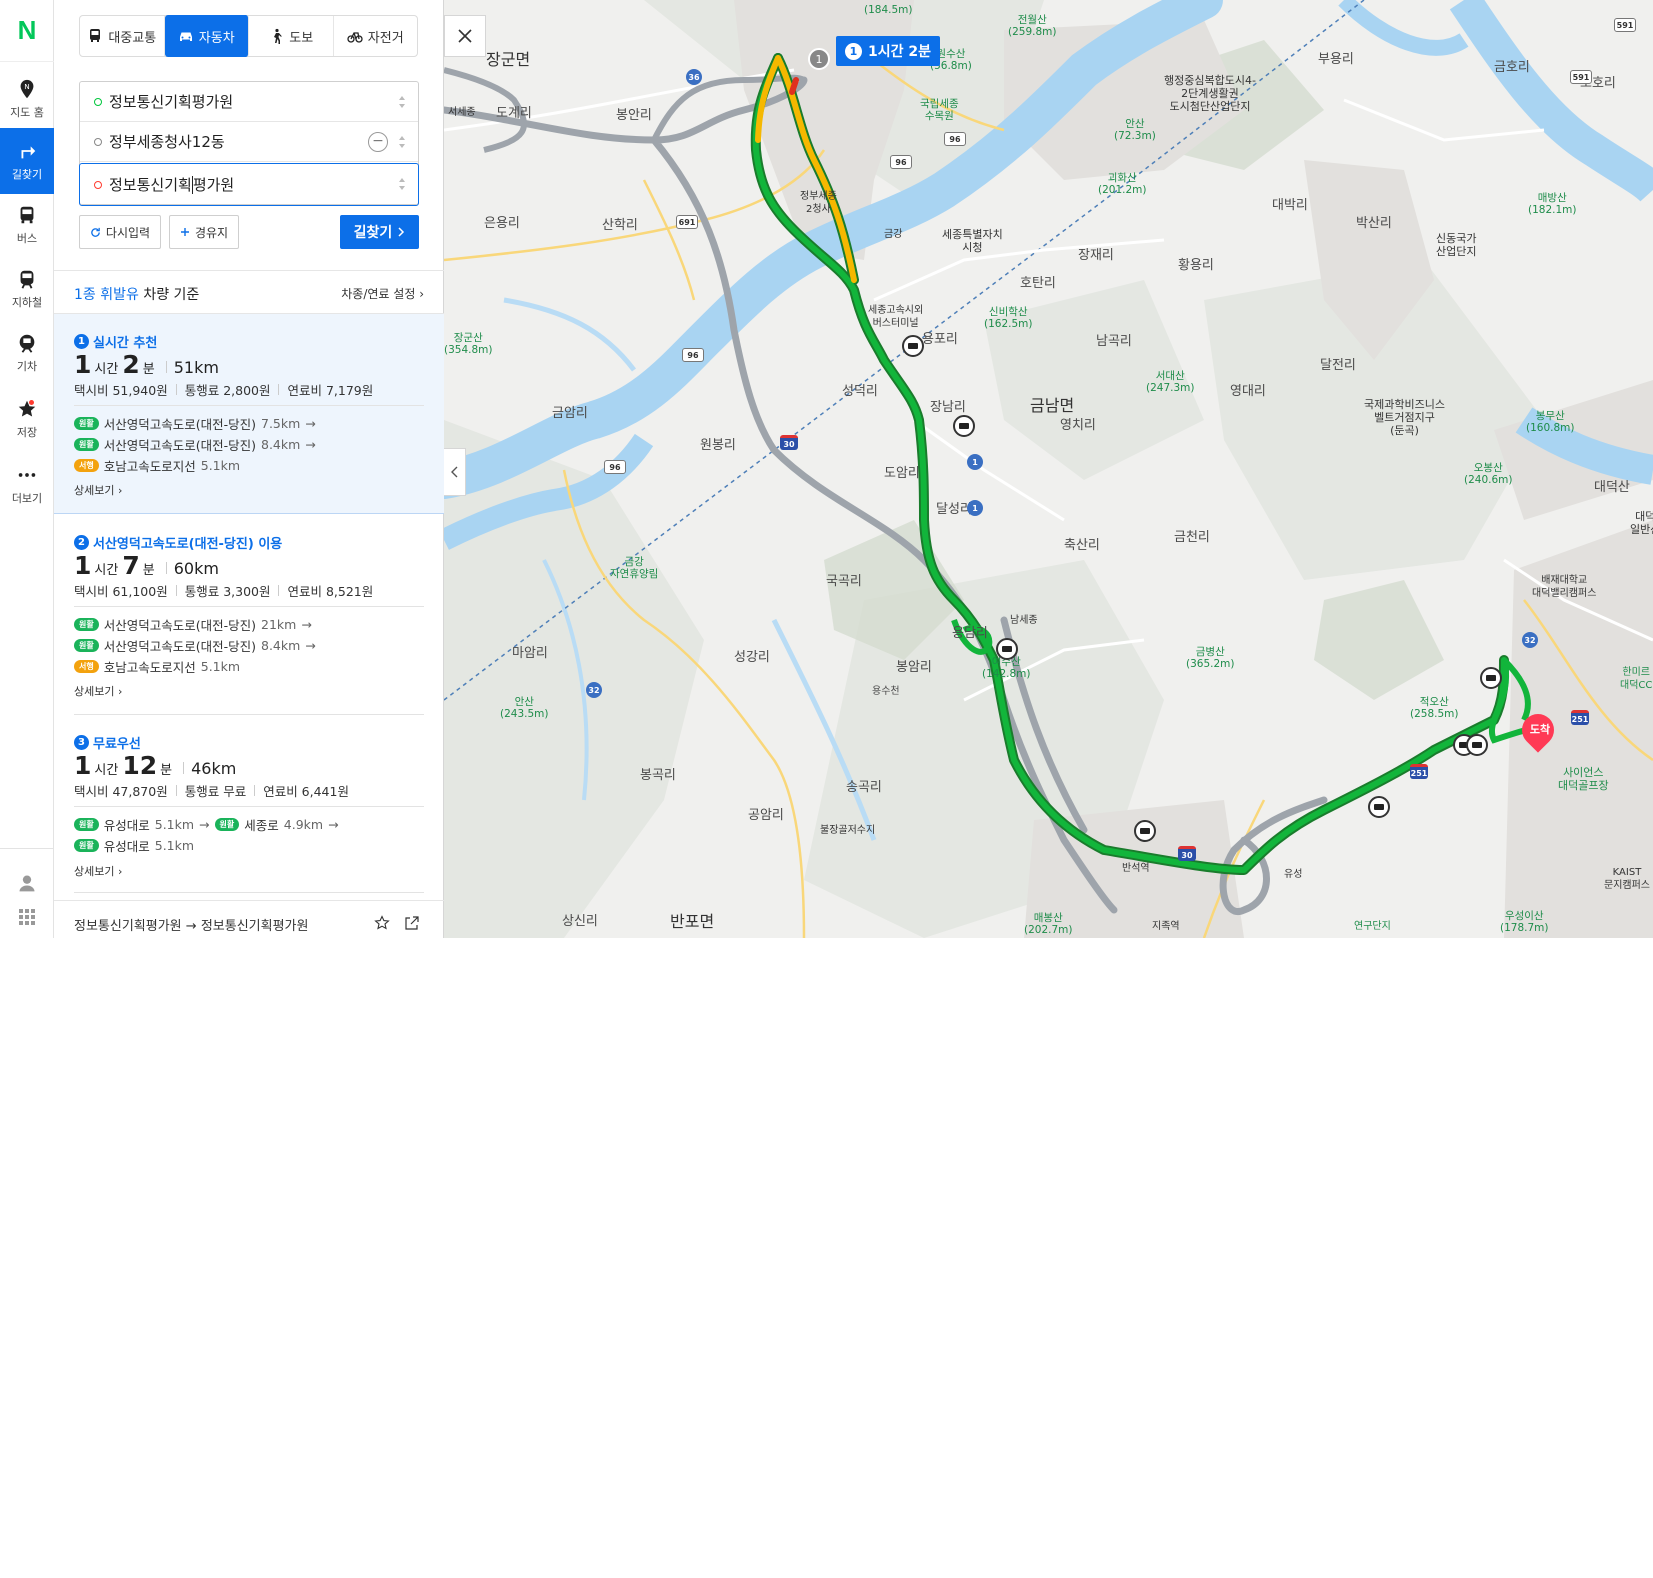 The width and height of the screenshot is (1653, 1578). Describe the element at coordinates (412, 923) in the screenshot. I see `share-icon` at that location.